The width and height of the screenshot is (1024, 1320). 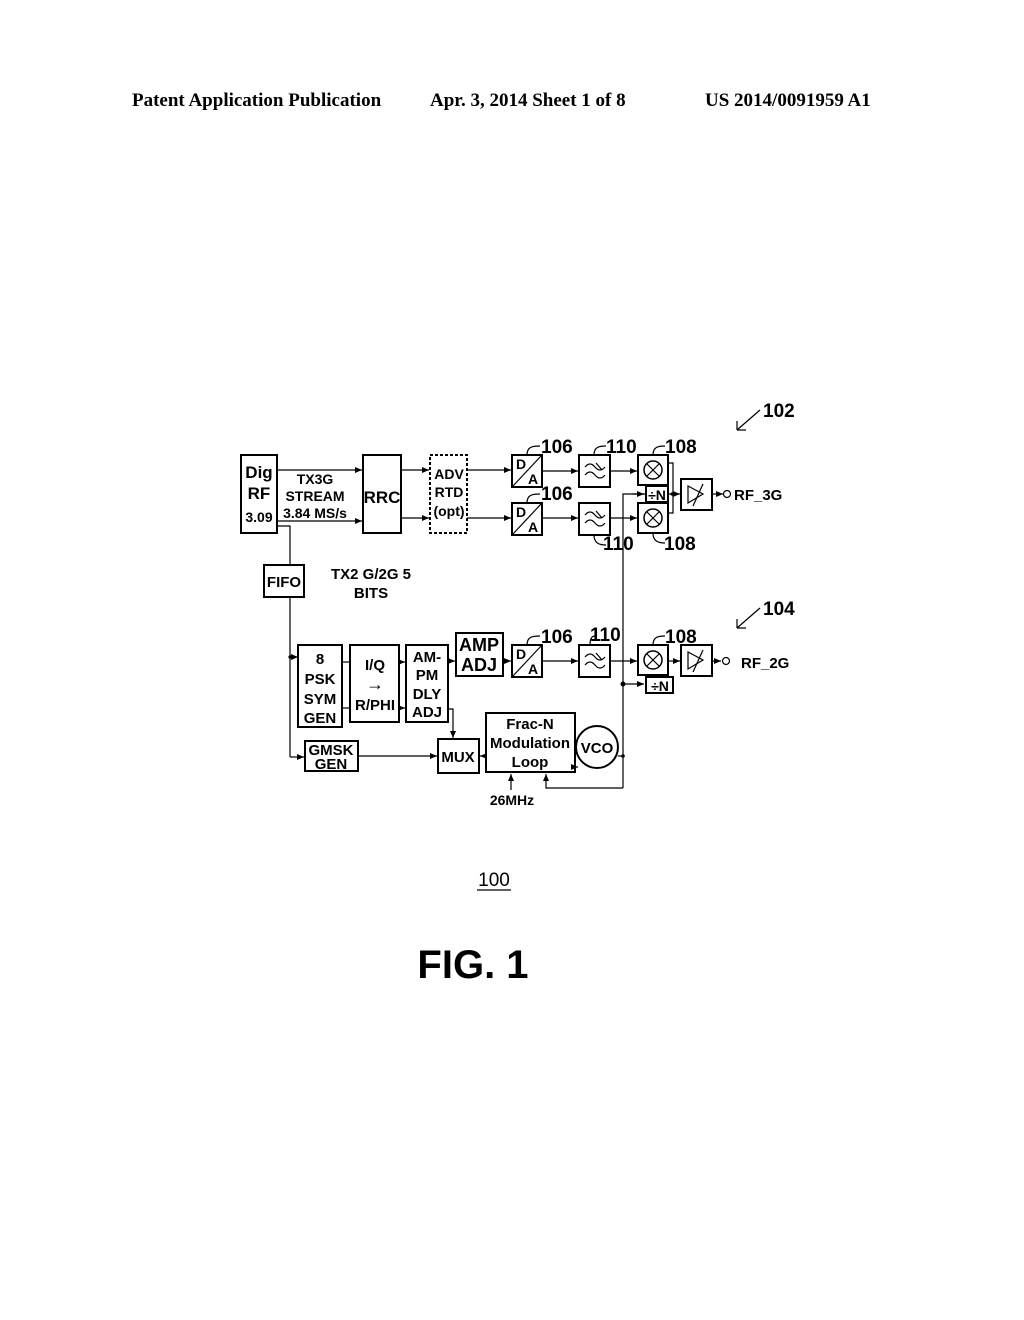 I want to click on rrc-label: RRC, so click(x=382, y=497).